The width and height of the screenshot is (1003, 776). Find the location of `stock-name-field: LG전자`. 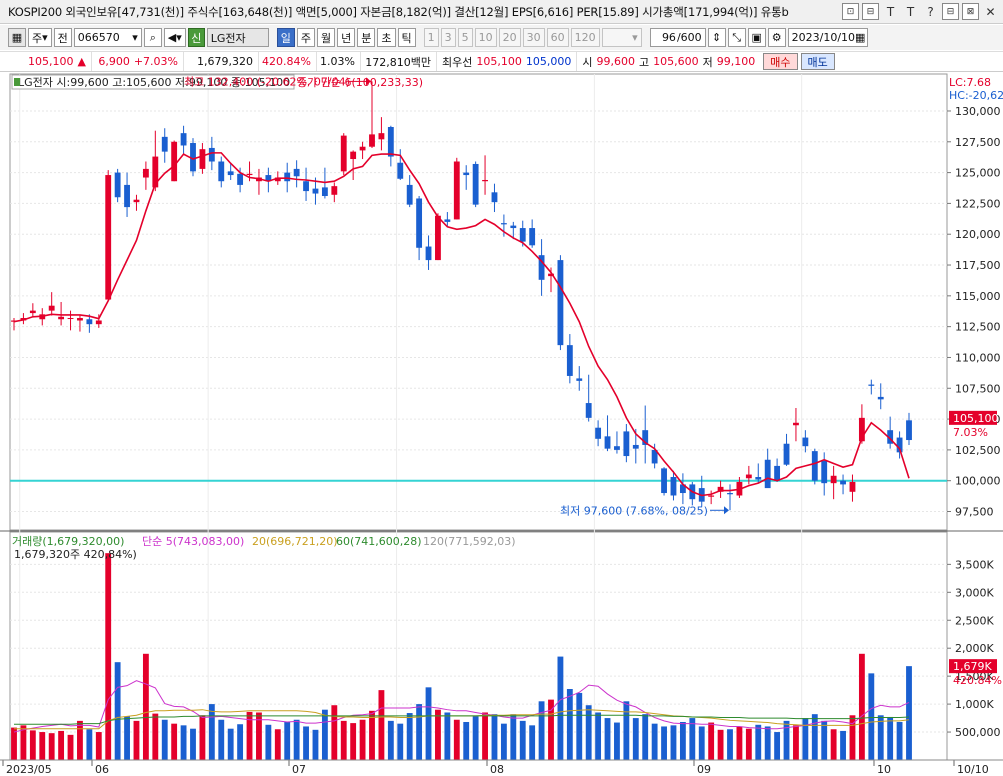

stock-name-field: LG전자 is located at coordinates (237, 37).